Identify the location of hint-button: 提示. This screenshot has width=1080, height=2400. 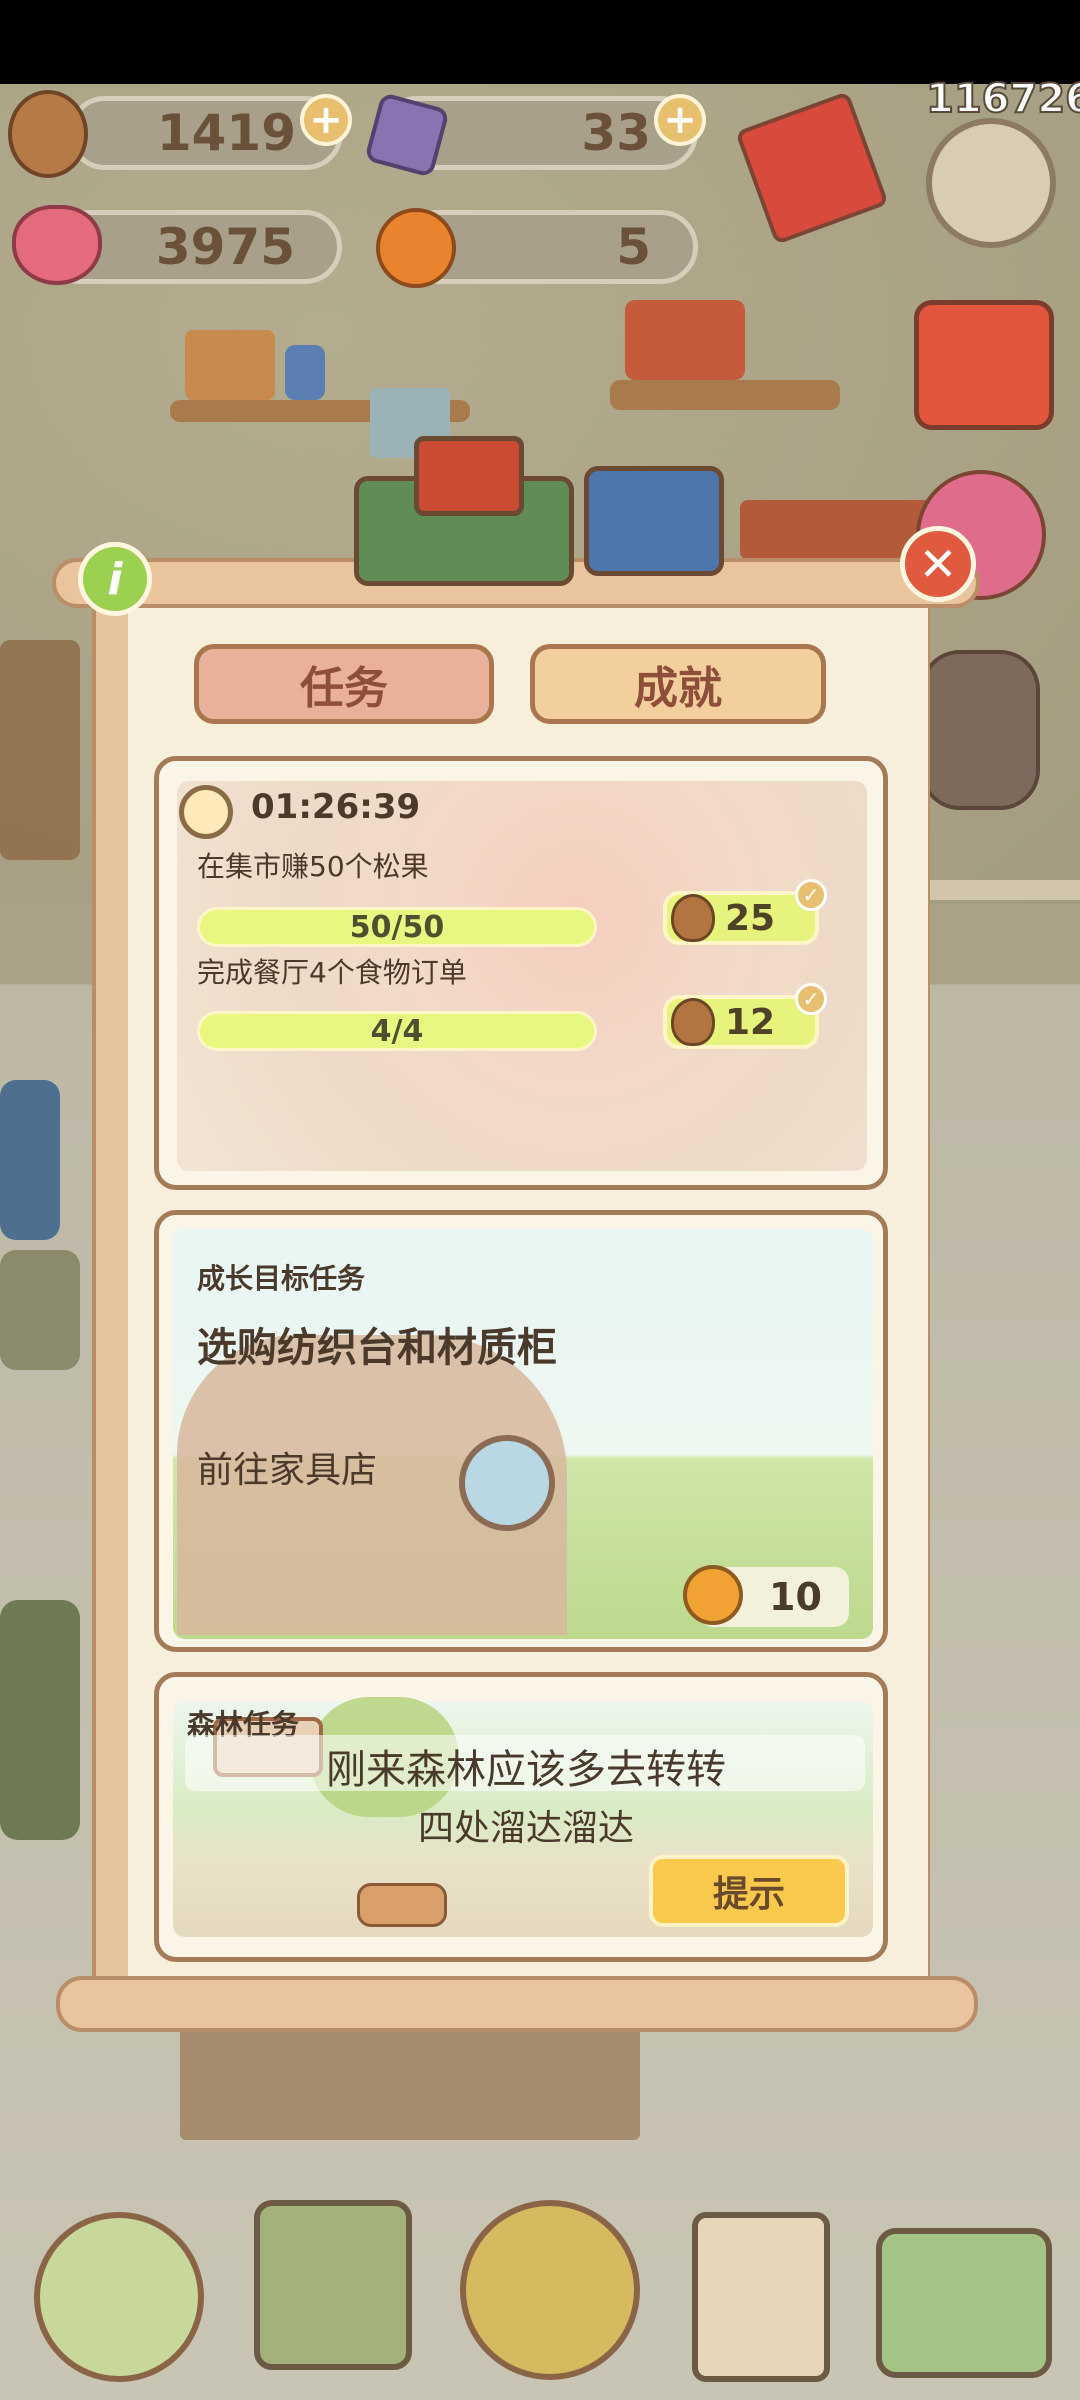
(749, 1891).